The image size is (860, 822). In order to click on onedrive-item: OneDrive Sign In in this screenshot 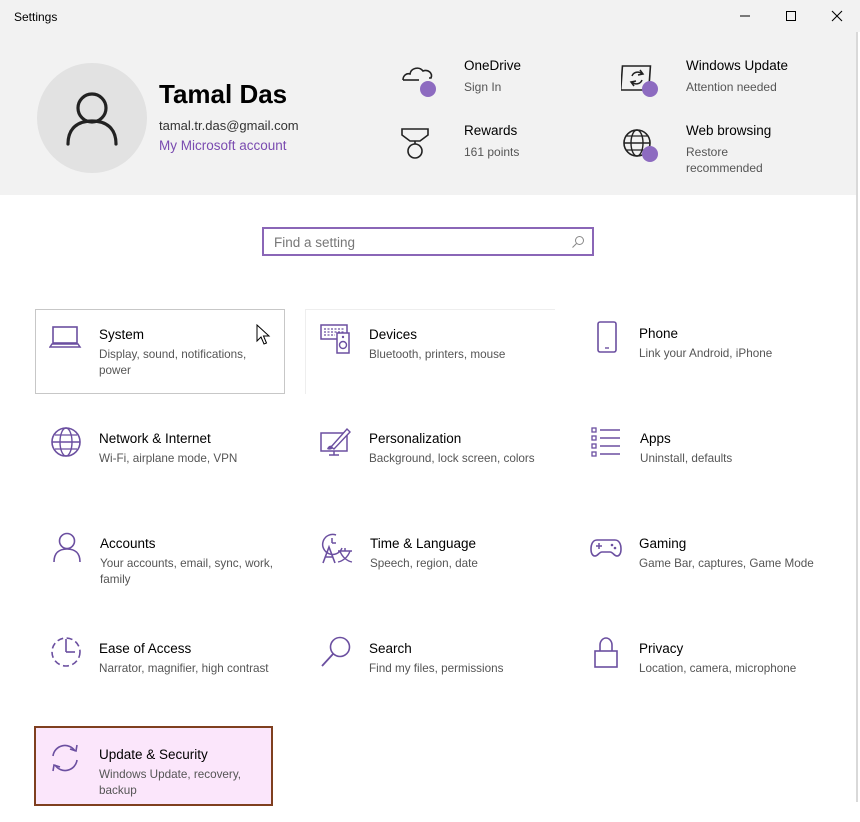, I will do `click(499, 80)`.